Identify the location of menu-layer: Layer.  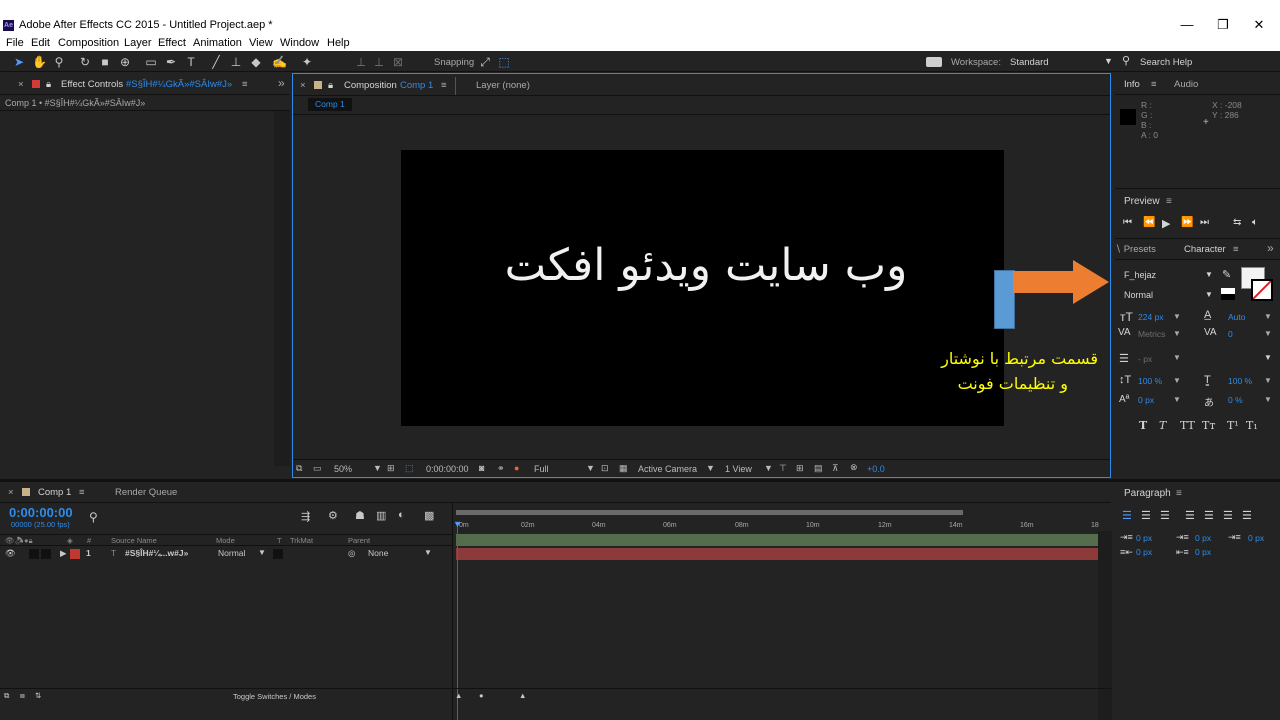
(138, 43).